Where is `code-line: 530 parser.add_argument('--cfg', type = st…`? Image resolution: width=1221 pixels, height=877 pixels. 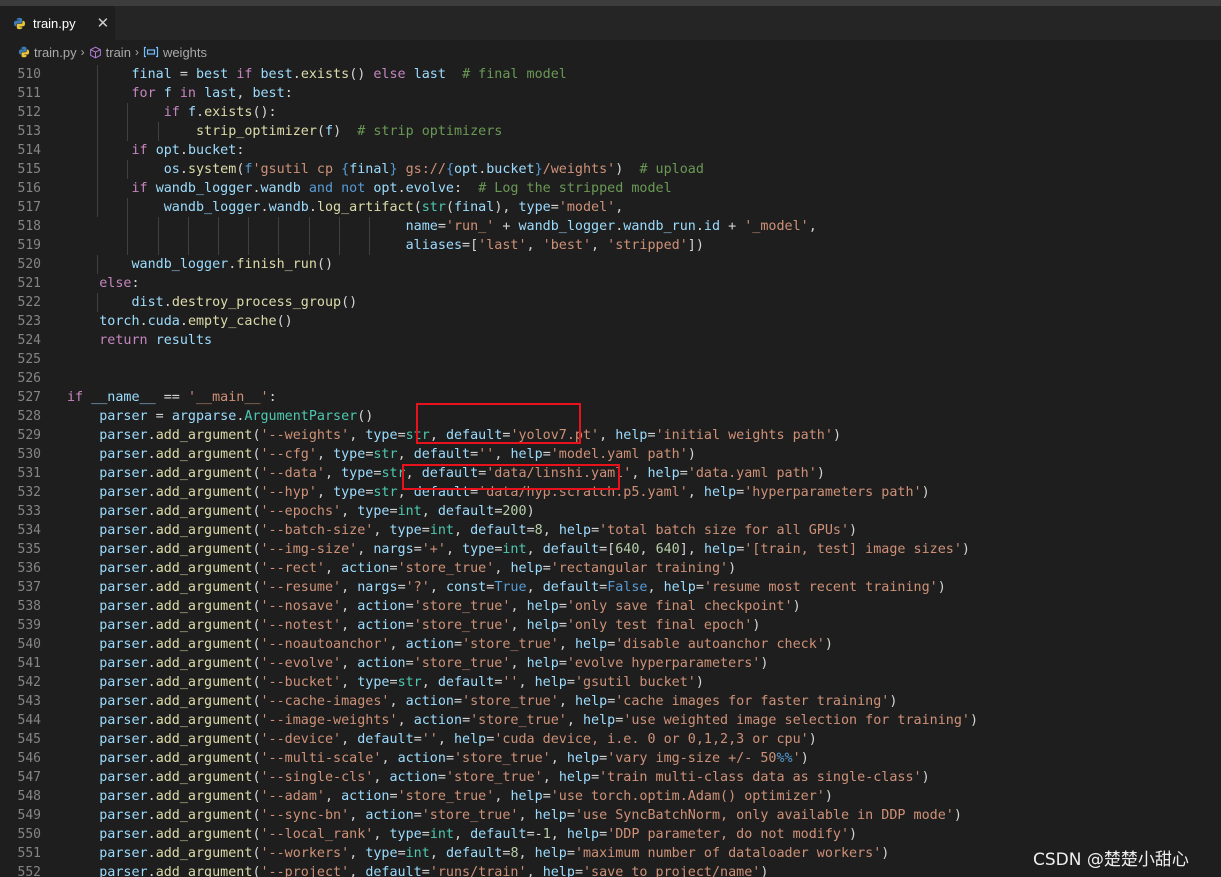 code-line: 530 parser.add_argument('--cfg', type = st… is located at coordinates (610, 454).